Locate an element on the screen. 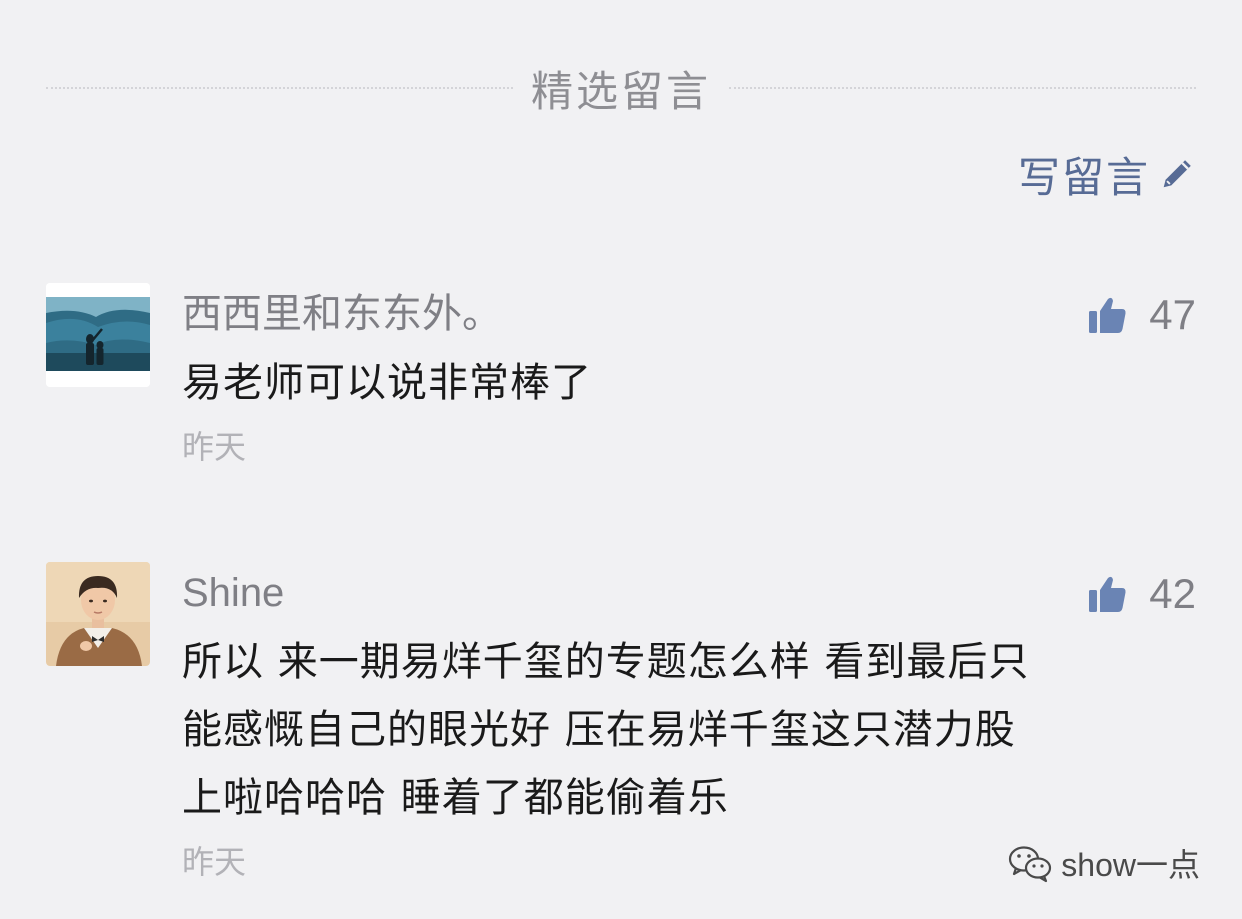 The image size is (1242, 919). comment-content: 易老师可以说非常棒了 is located at coordinates (387, 383).